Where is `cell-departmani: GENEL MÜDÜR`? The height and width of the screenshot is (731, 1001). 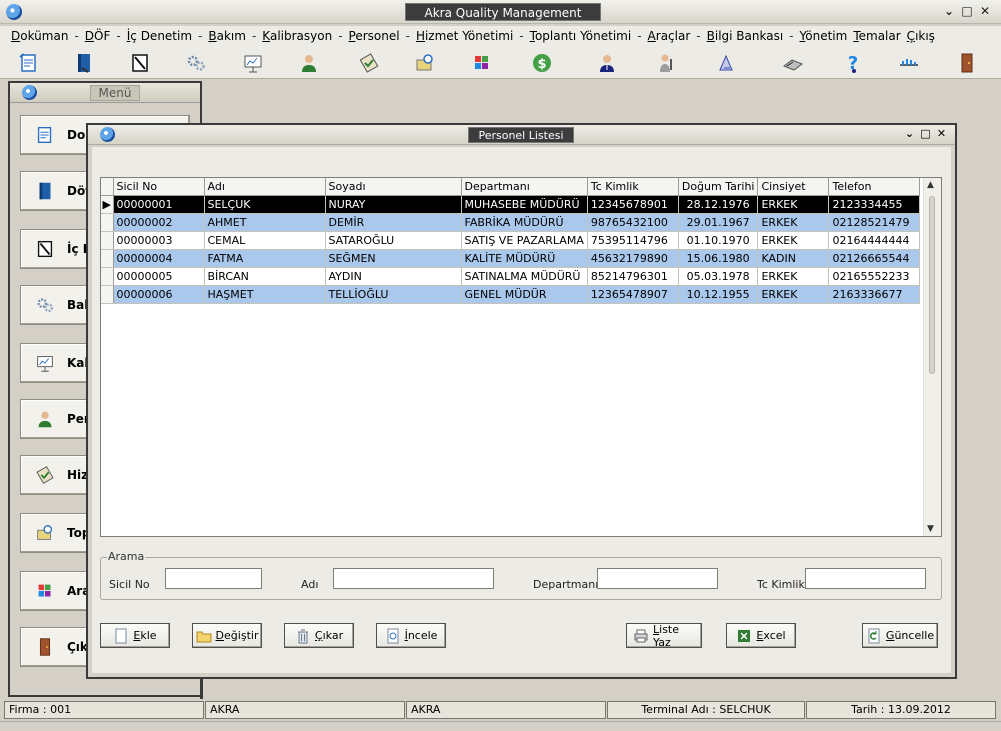 cell-departmani: GENEL MÜDÜR is located at coordinates (524, 294).